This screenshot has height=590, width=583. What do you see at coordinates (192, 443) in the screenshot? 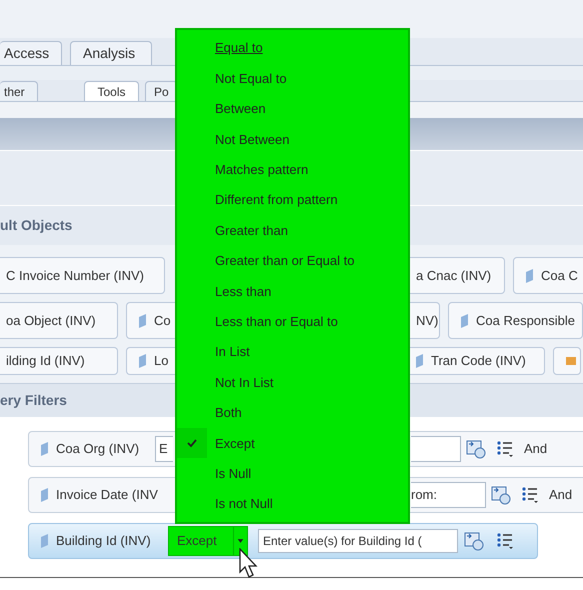
I see `check-icon` at bounding box center [192, 443].